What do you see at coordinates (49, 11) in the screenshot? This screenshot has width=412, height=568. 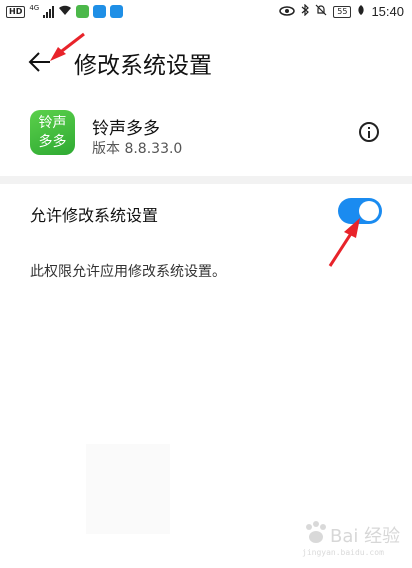 I see `signal-icon` at bounding box center [49, 11].